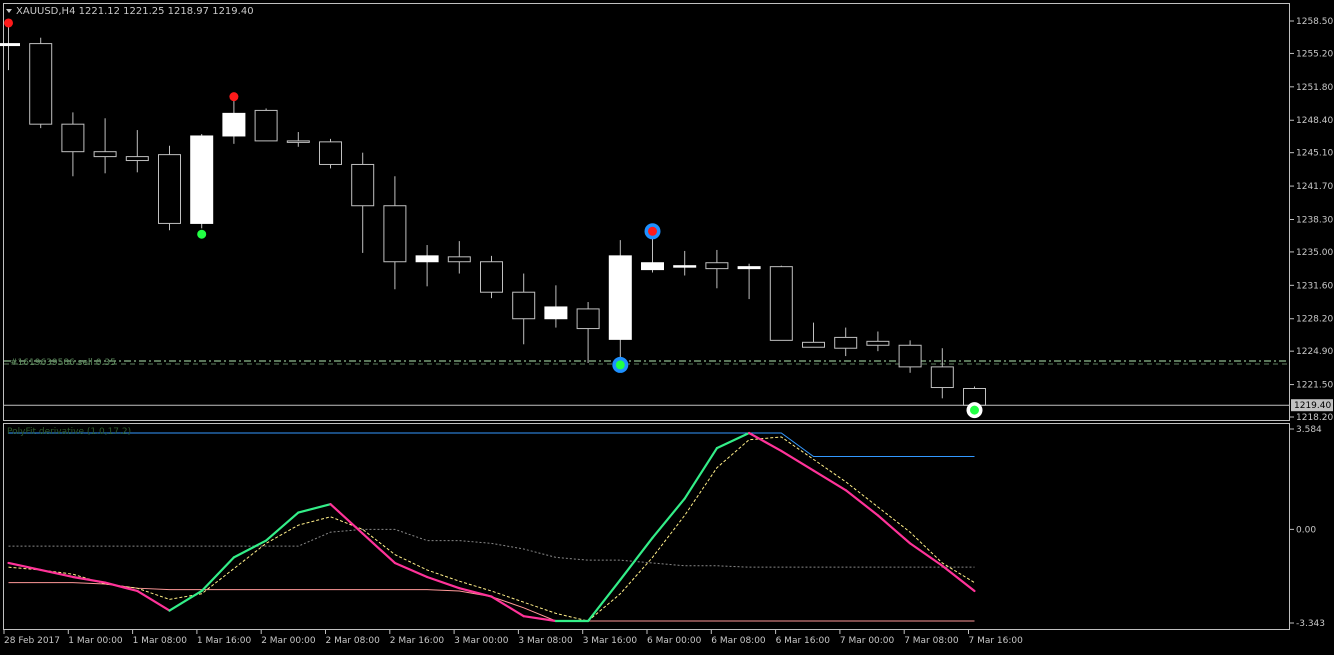 Image resolution: width=1334 pixels, height=655 pixels. I want to click on time-label: 6 Mar 08:00, so click(738, 641).